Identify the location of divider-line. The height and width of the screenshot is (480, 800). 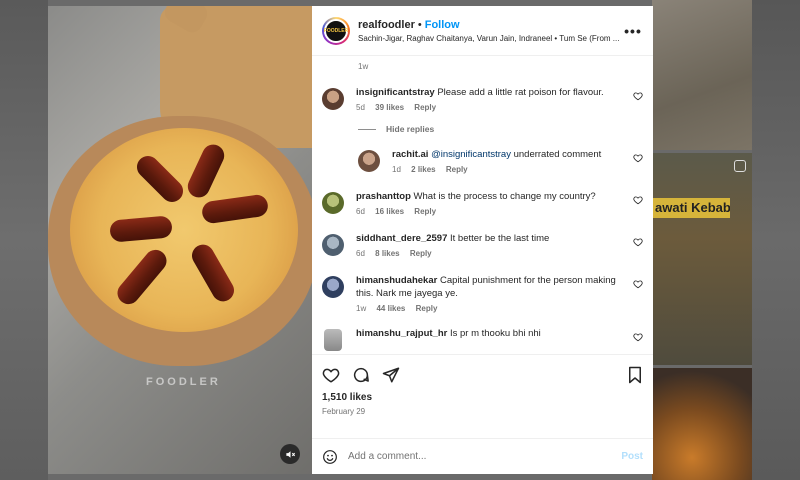
(367, 129).